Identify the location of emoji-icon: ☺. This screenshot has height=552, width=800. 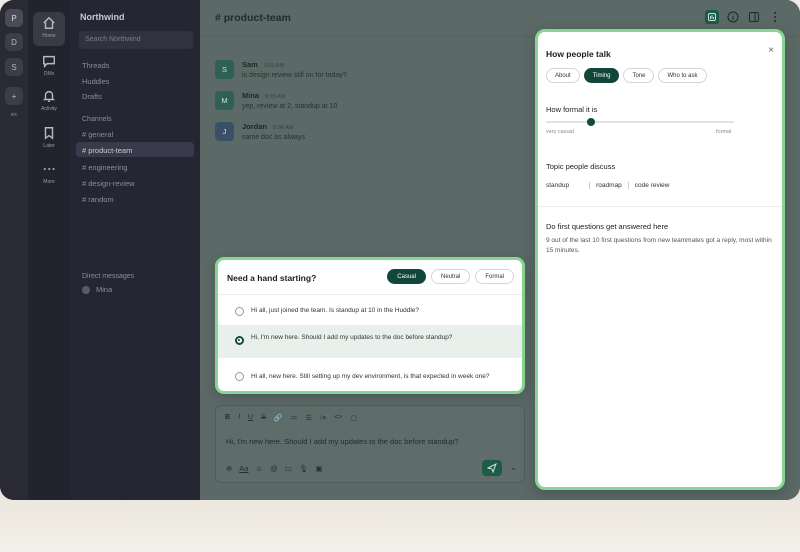
(259, 468).